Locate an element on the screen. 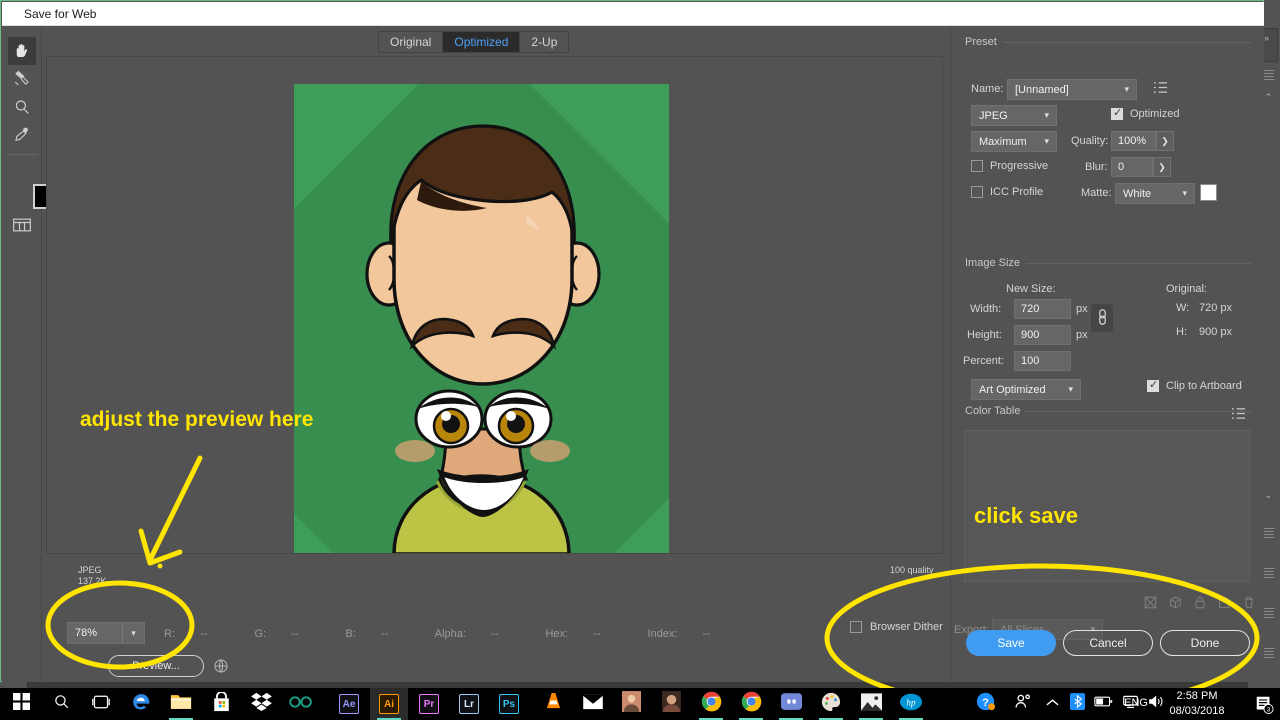  quality-stepper: ❯ is located at coordinates (1165, 141).